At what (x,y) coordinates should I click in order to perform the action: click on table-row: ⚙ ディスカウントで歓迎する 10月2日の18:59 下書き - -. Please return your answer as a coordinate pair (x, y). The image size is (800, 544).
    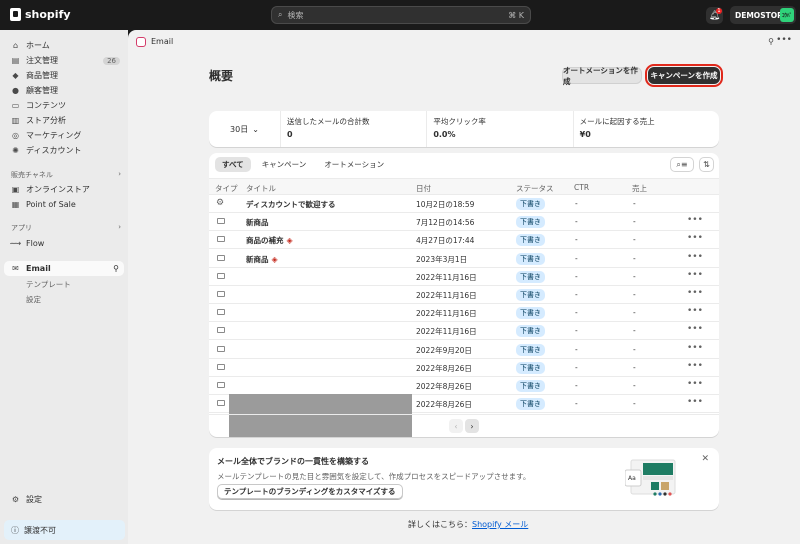
    Looking at the image, I should click on (464, 204).